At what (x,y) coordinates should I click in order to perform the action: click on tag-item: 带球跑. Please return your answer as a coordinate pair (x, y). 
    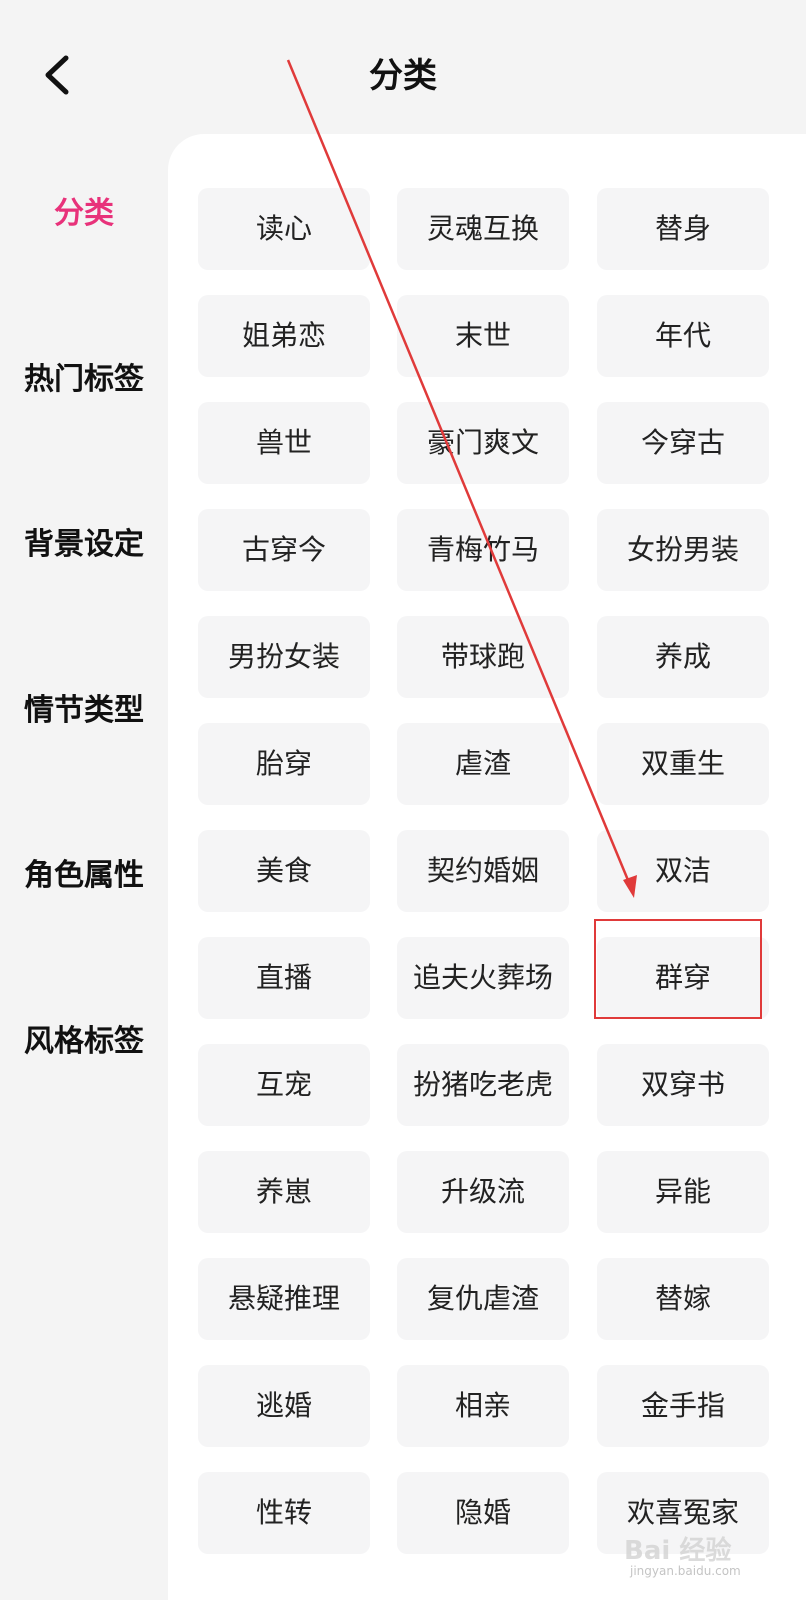
    Looking at the image, I should click on (483, 657).